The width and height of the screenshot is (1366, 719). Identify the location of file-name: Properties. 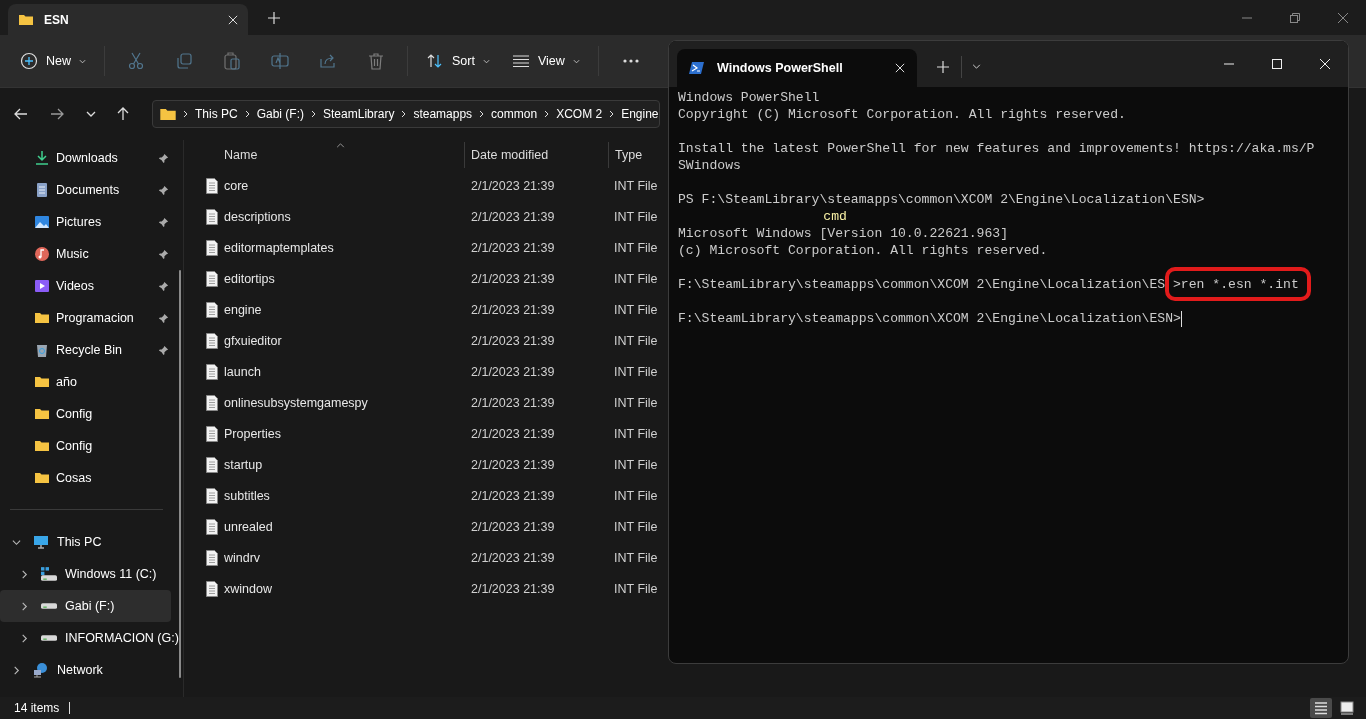
(341, 433).